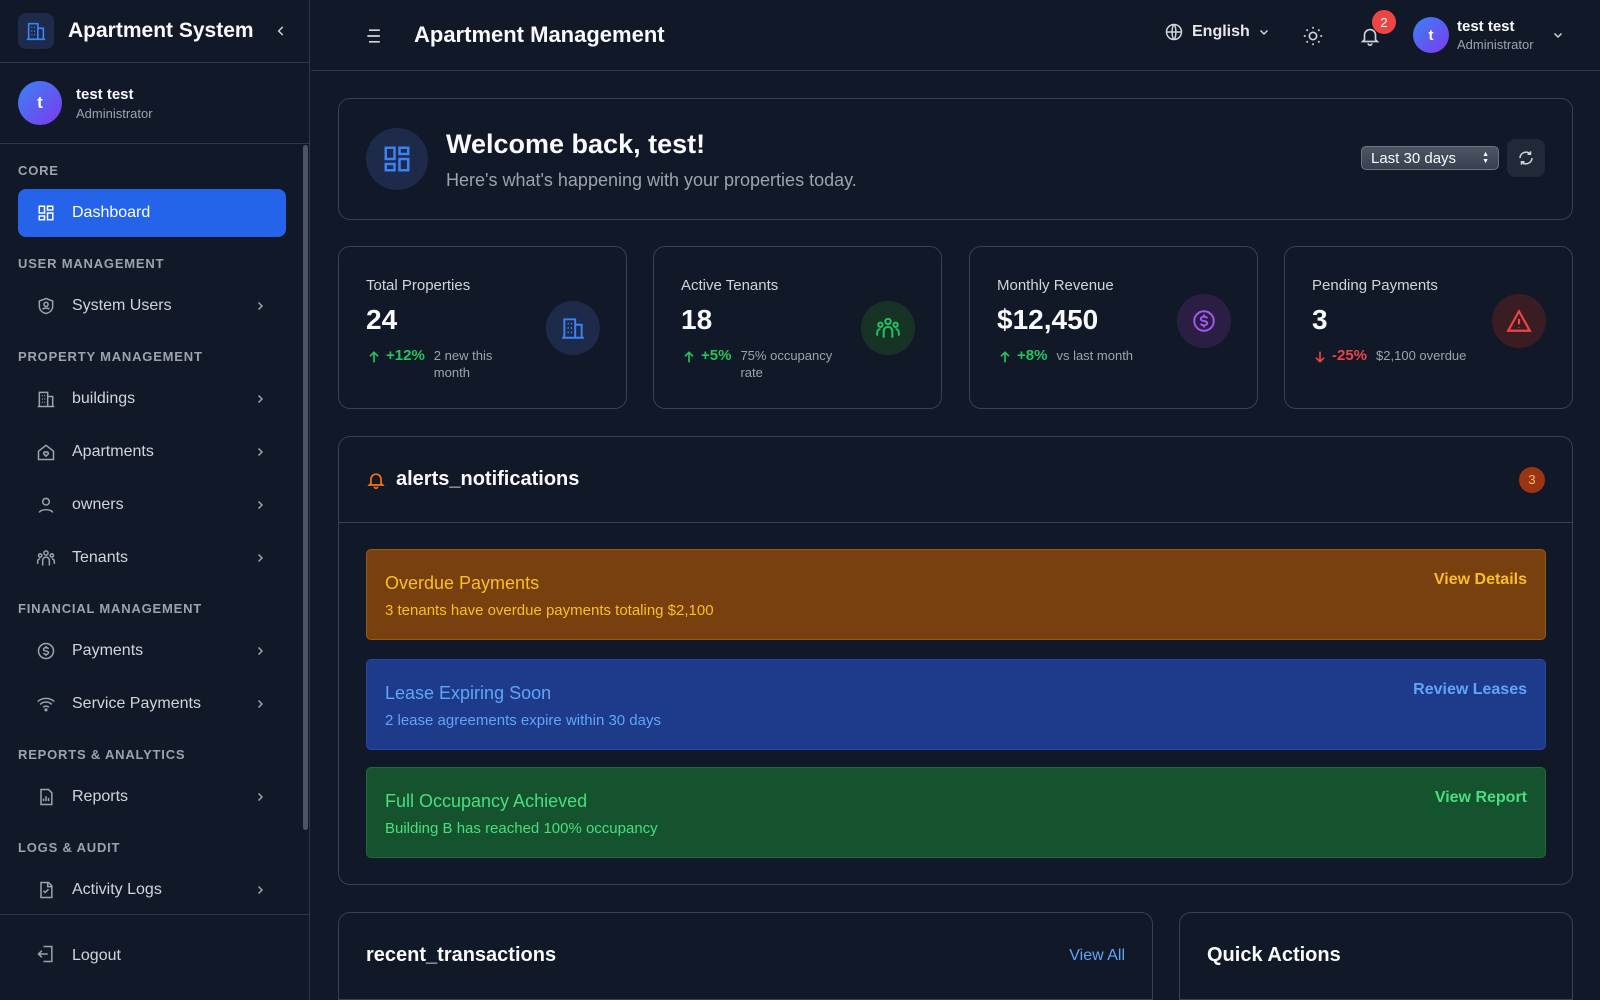  What do you see at coordinates (1519, 321) in the screenshot?
I see `warning-icon` at bounding box center [1519, 321].